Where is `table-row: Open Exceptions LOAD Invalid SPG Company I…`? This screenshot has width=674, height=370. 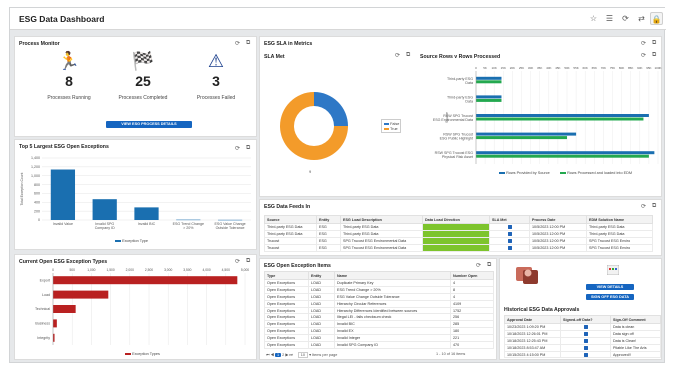 table-row: Open Exceptions LOAD Invalid SPG Company I… is located at coordinates (379, 345).